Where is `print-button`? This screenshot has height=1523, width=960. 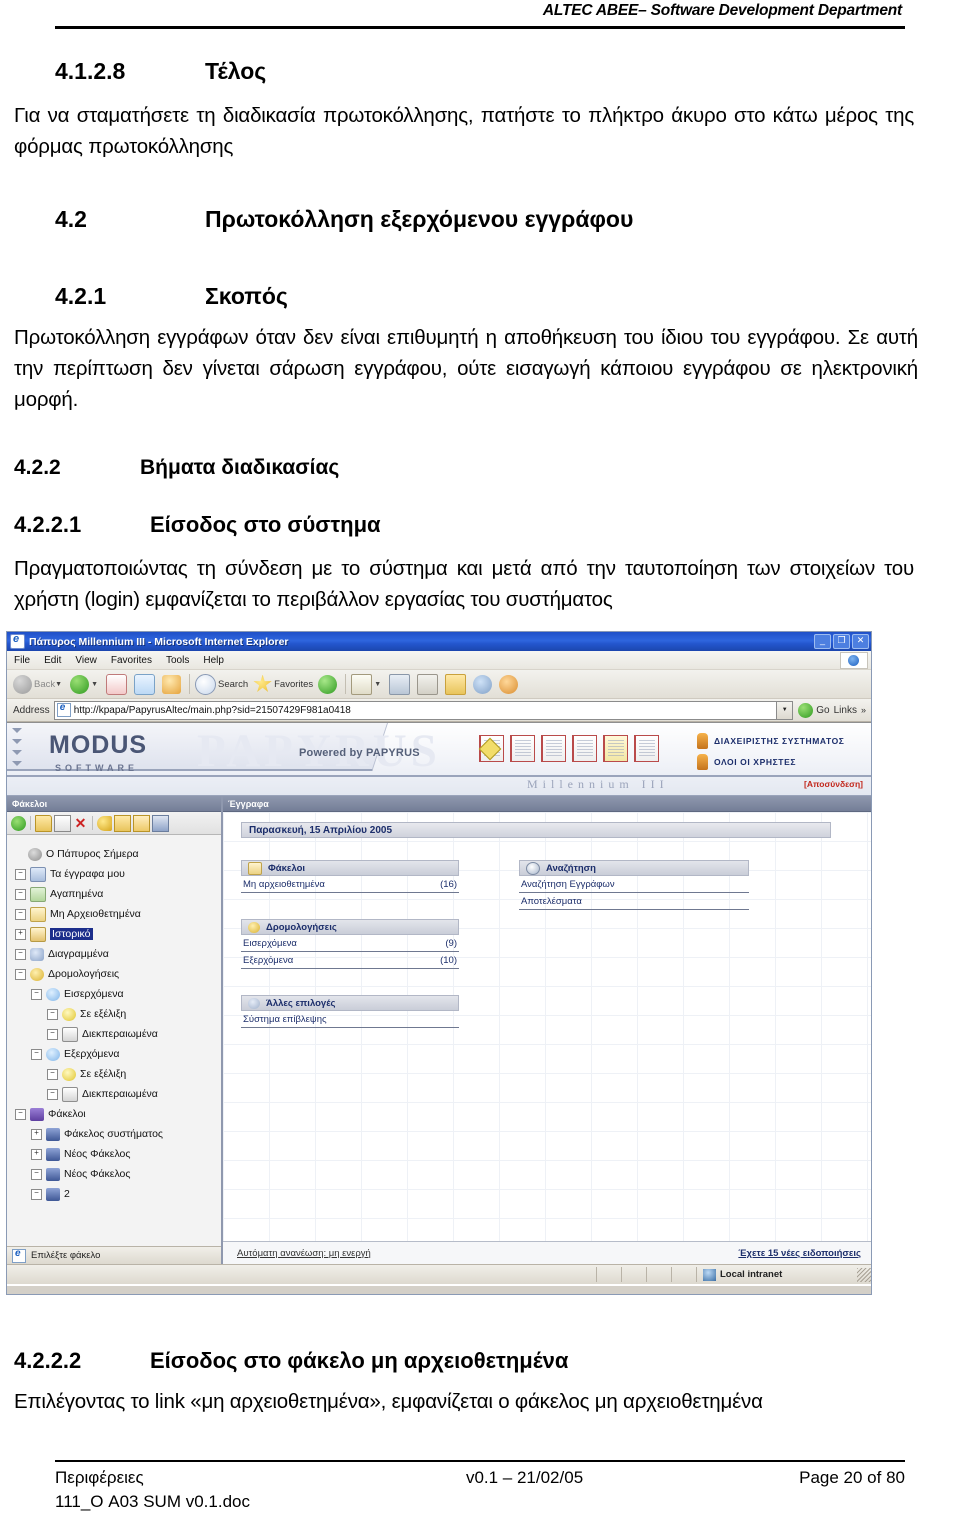
print-button is located at coordinates (400, 684).